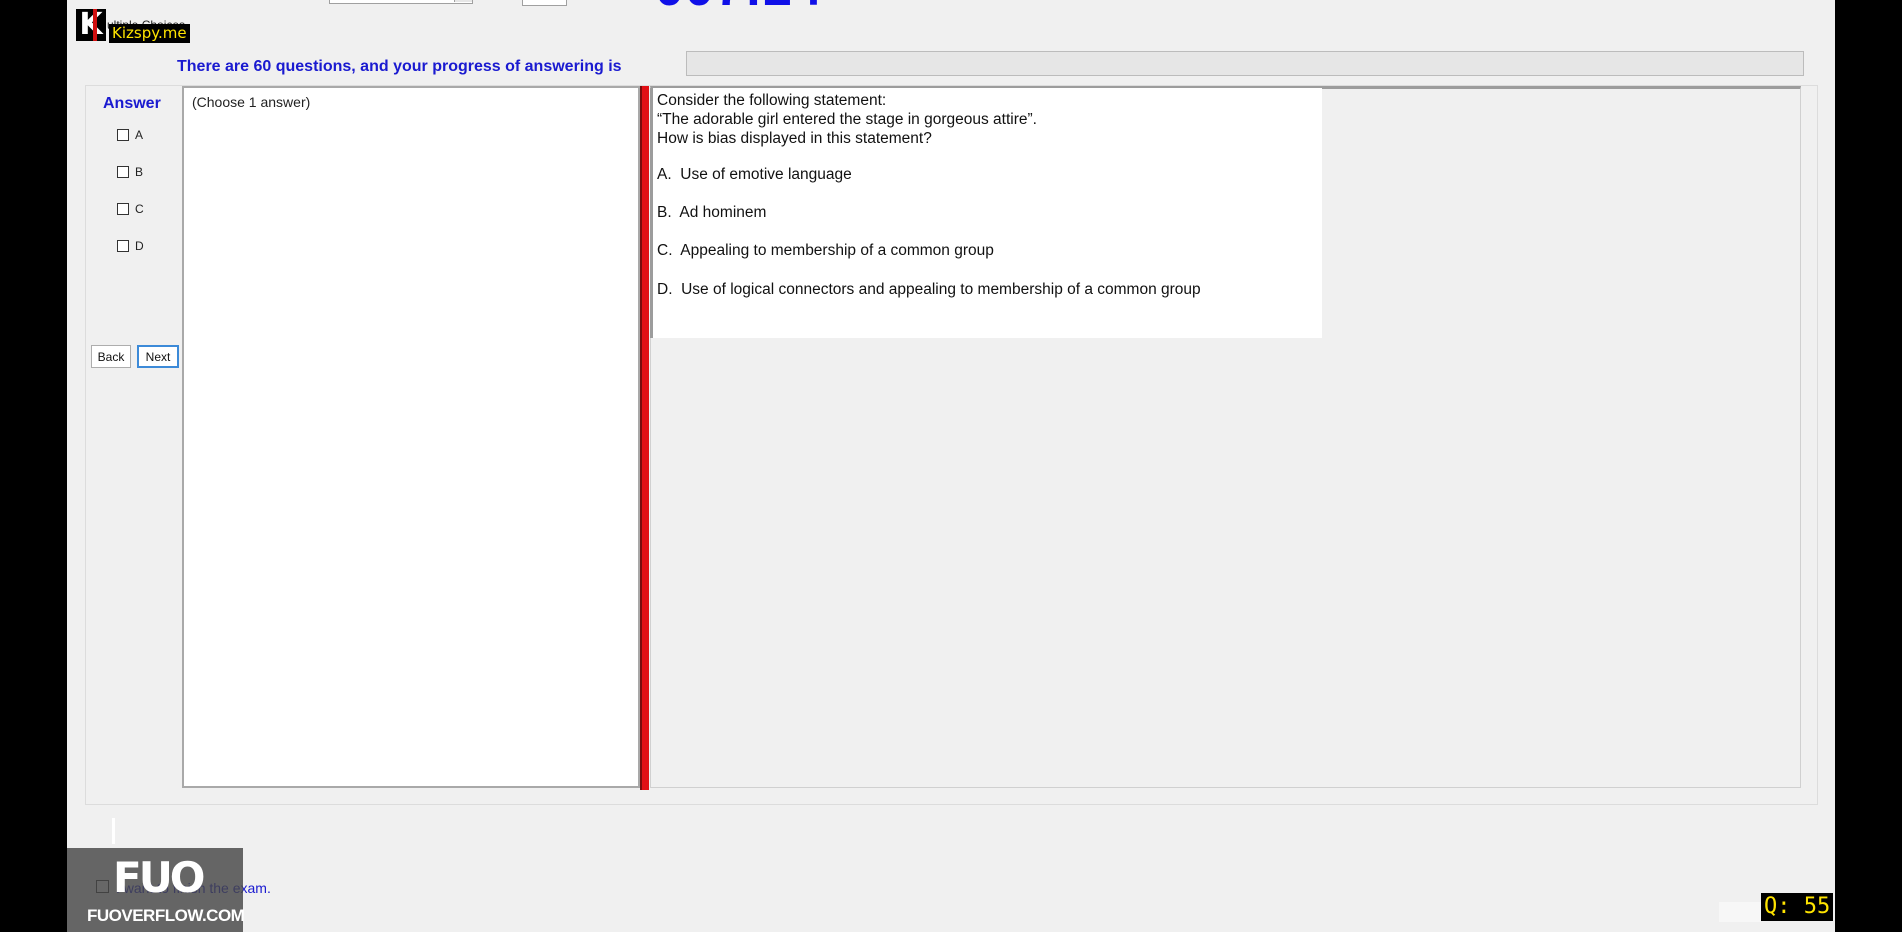 This screenshot has width=1902, height=932. Describe the element at coordinates (130, 172) in the screenshot. I see `answer-option-b: B` at that location.